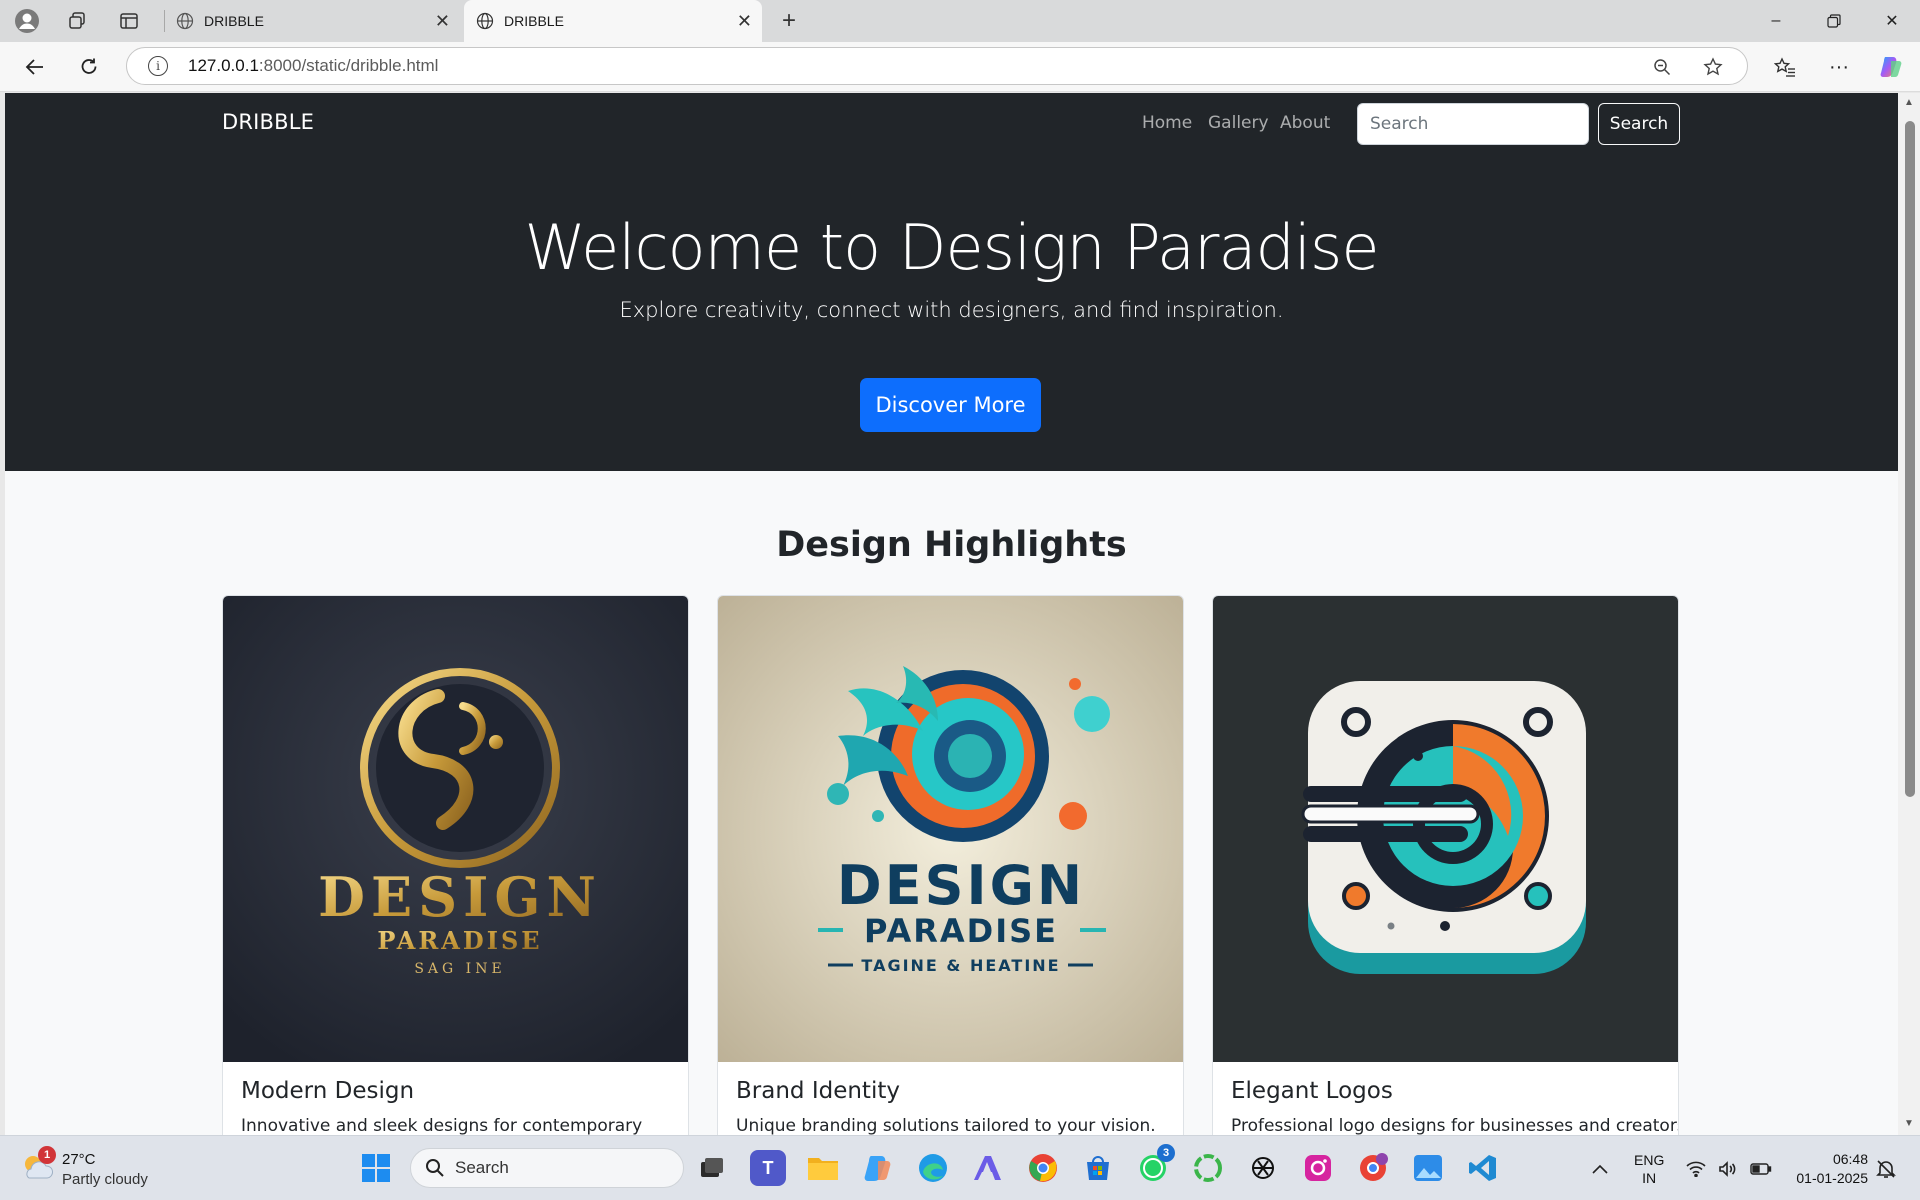 The width and height of the screenshot is (1920, 1200). I want to click on reload-button, so click(89, 67).